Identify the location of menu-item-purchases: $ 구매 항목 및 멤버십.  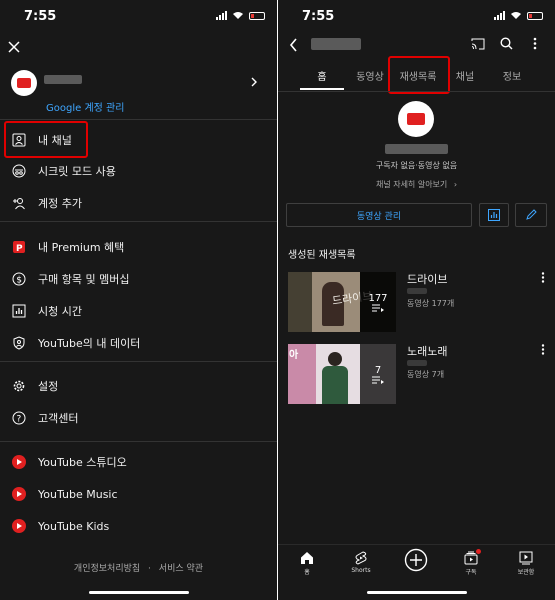
(138, 279).